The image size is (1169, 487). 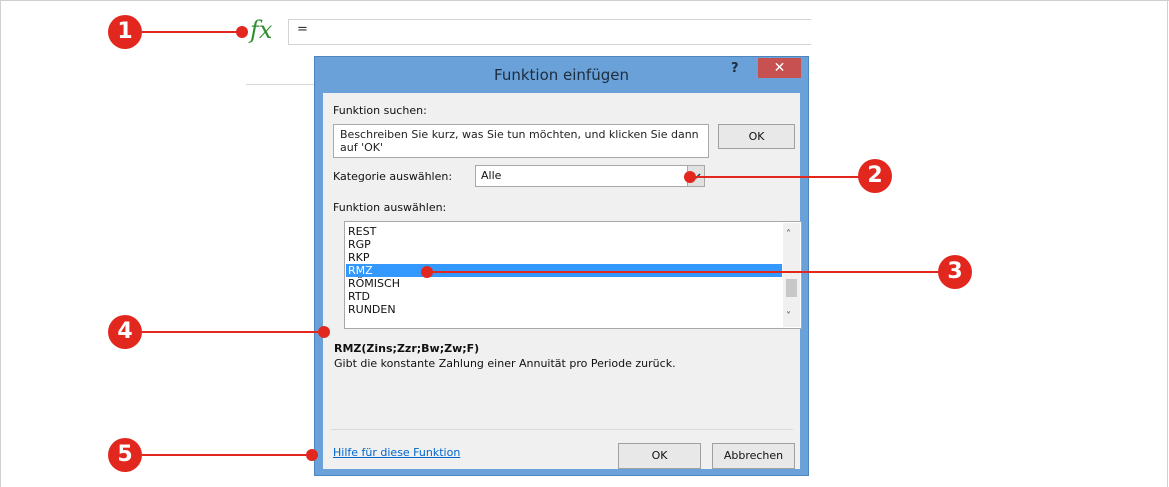 What do you see at coordinates (372, 309) in the screenshot?
I see `list-item: RUNDEN` at bounding box center [372, 309].